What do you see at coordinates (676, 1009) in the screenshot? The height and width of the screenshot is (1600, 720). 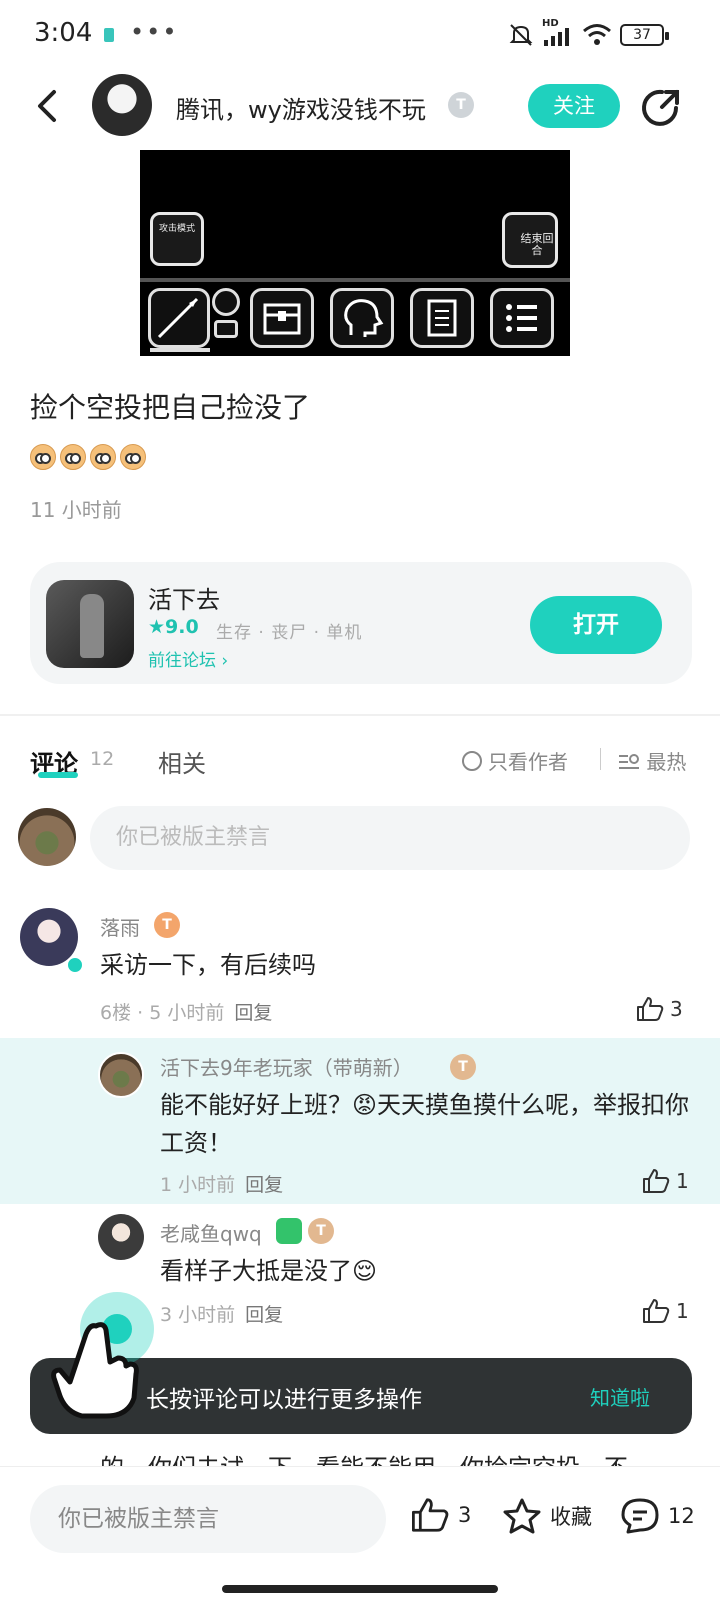 I see `like-count: 3` at bounding box center [676, 1009].